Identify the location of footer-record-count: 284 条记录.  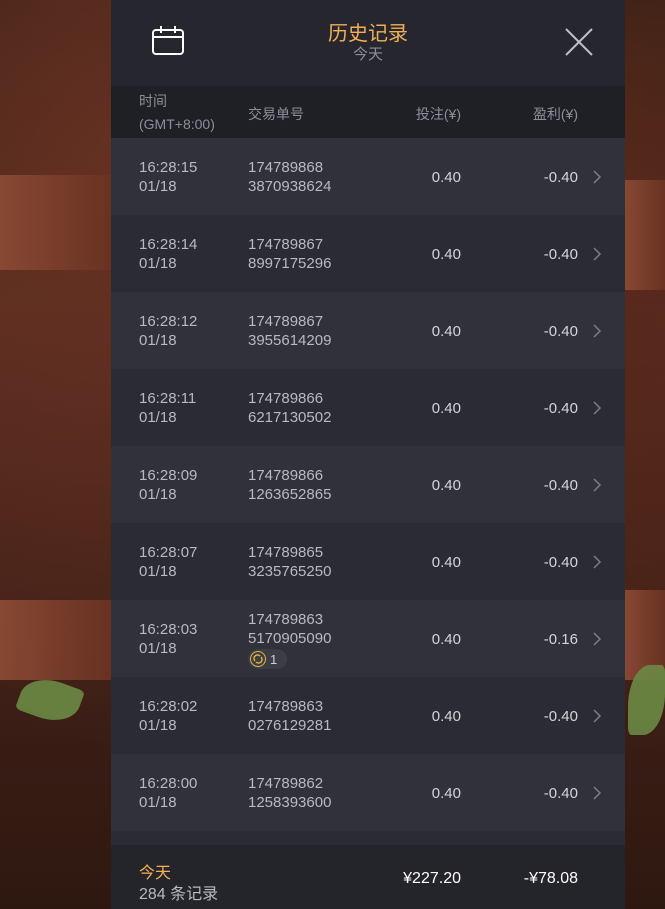
(179, 894).